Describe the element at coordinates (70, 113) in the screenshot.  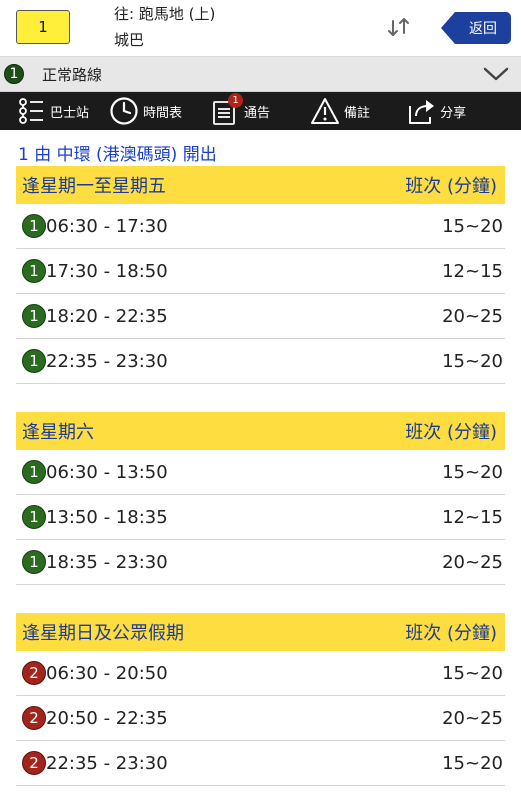
I see `tab-bus-stops-label: 巴士站` at that location.